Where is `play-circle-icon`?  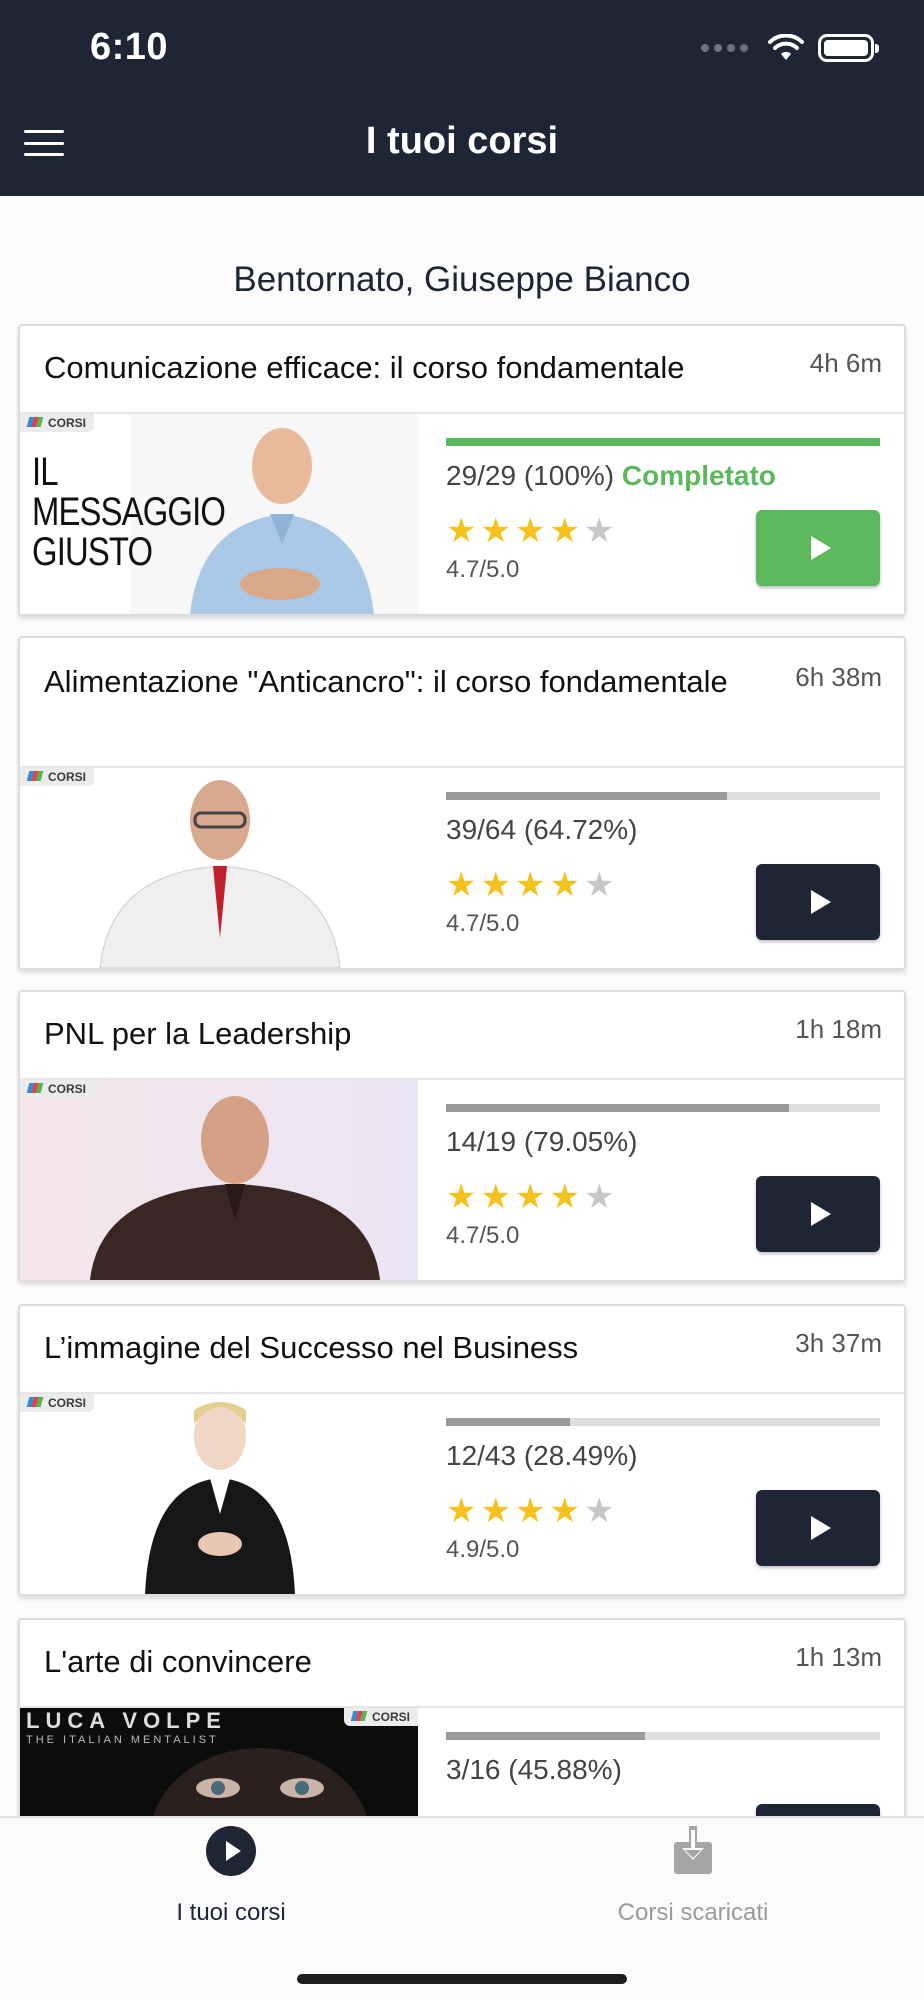
play-circle-icon is located at coordinates (231, 1851).